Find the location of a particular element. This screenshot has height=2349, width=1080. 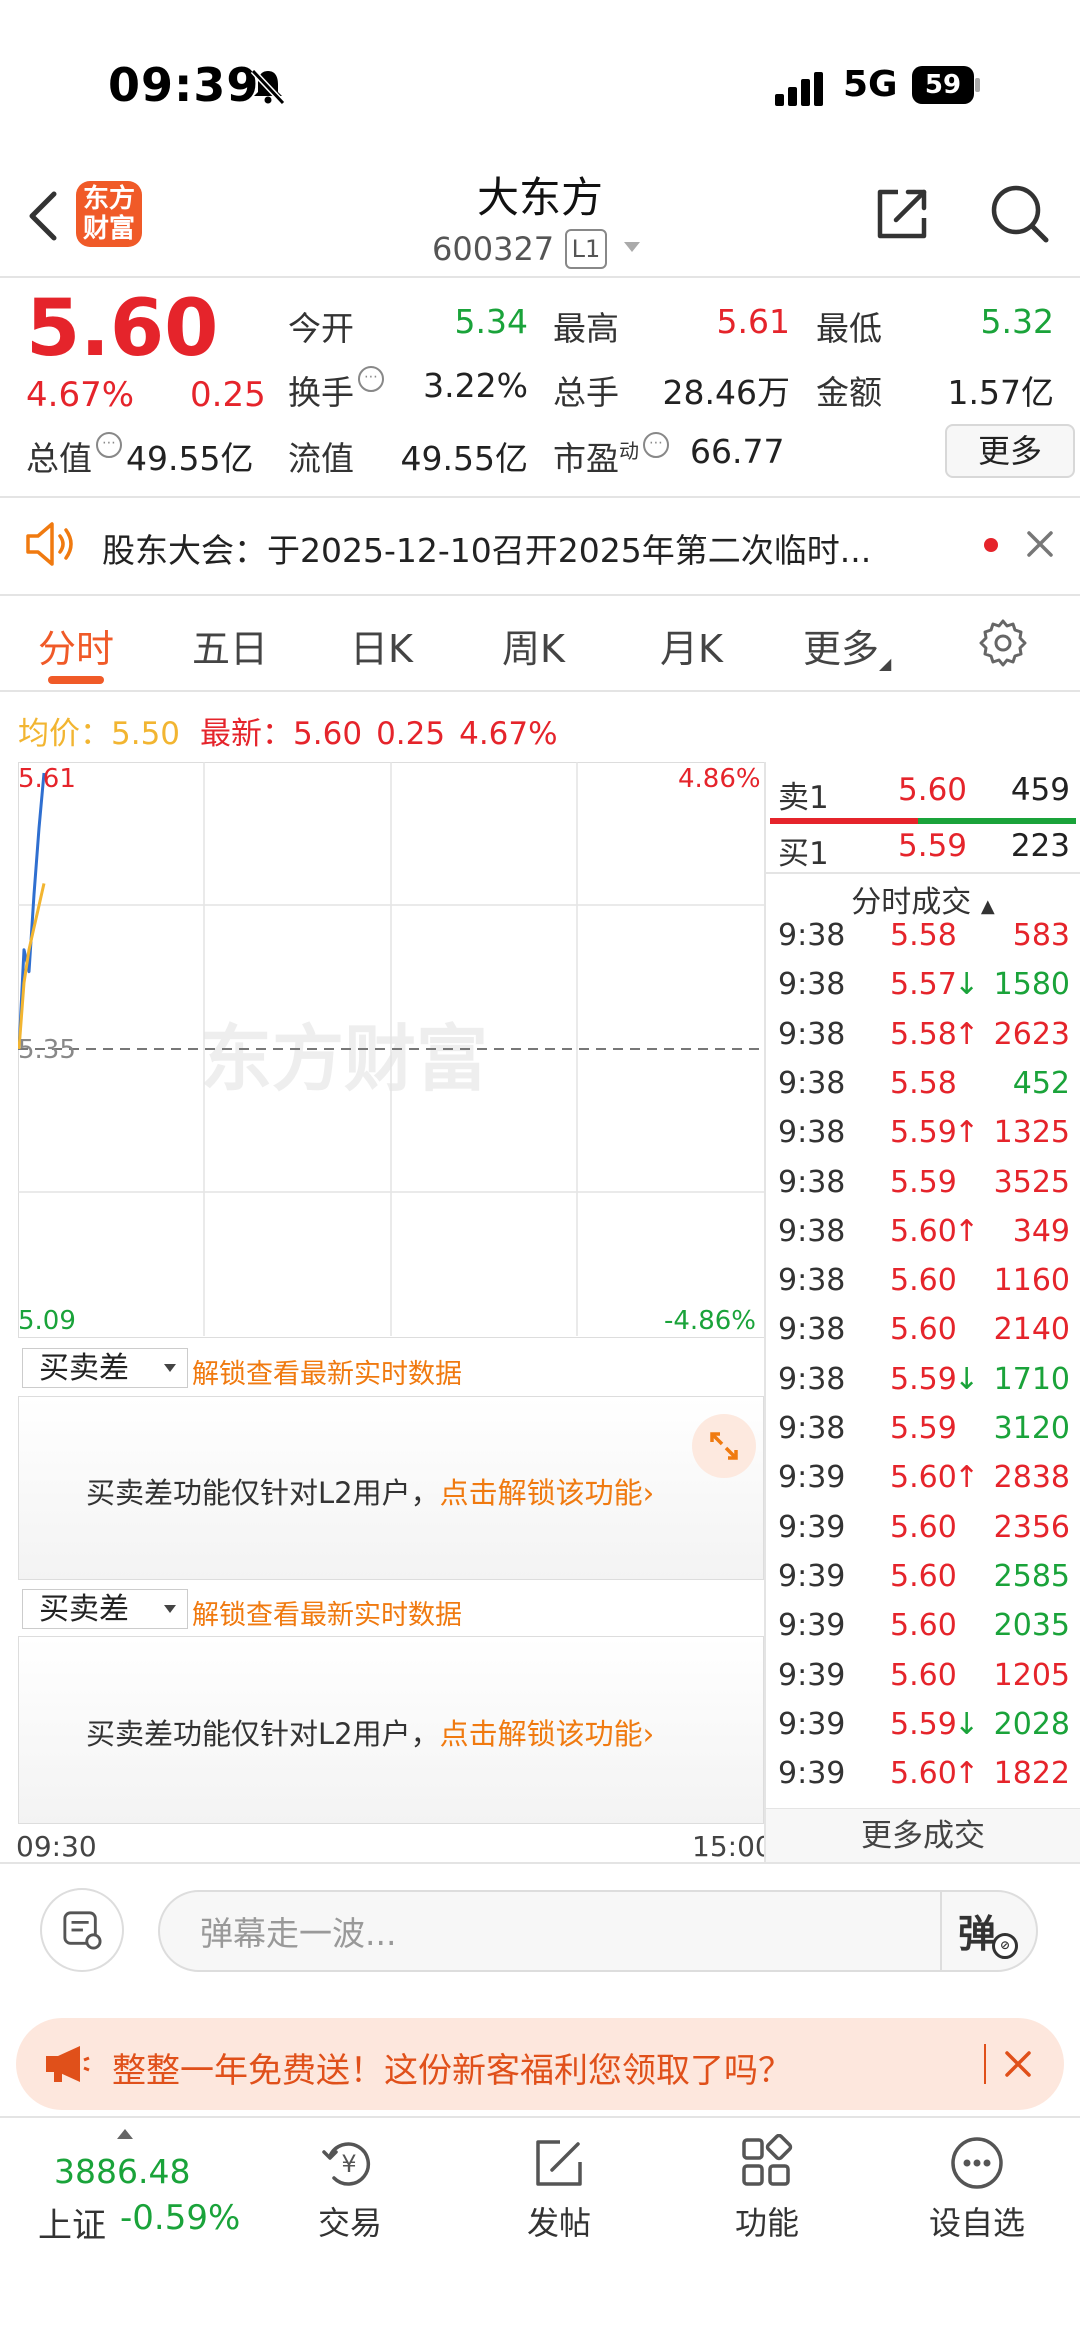

comment-settings-button is located at coordinates (82, 1930).